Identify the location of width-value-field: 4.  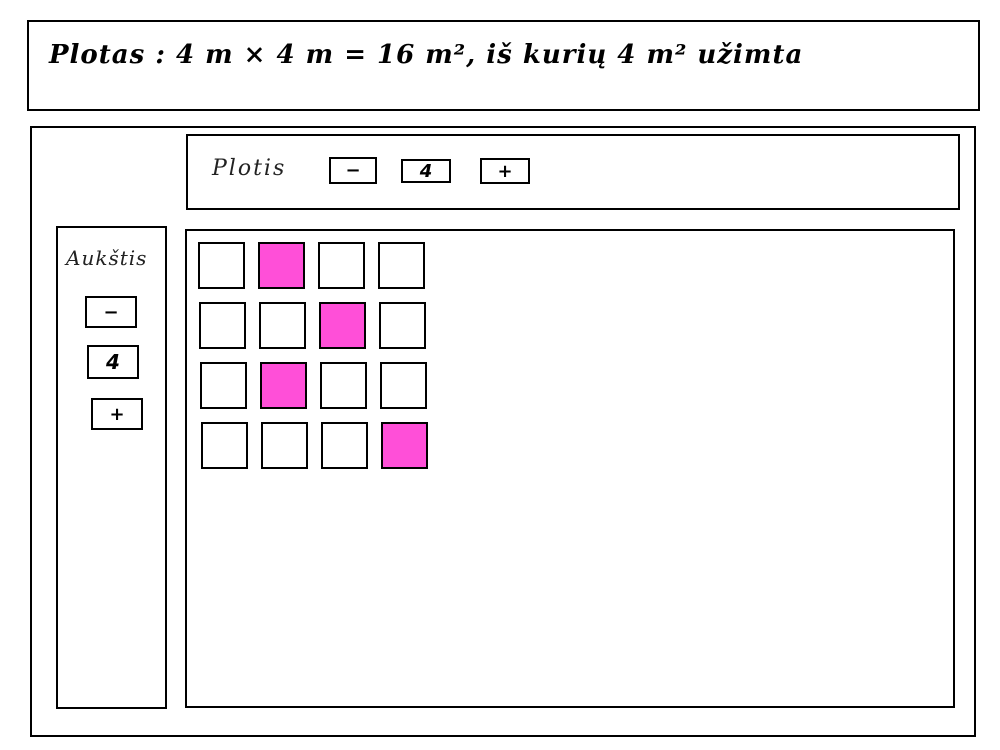
(426, 171).